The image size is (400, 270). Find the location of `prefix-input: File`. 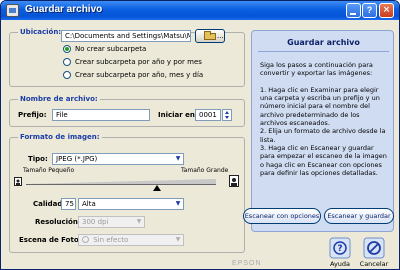

prefix-input: File is located at coordinates (101, 115).